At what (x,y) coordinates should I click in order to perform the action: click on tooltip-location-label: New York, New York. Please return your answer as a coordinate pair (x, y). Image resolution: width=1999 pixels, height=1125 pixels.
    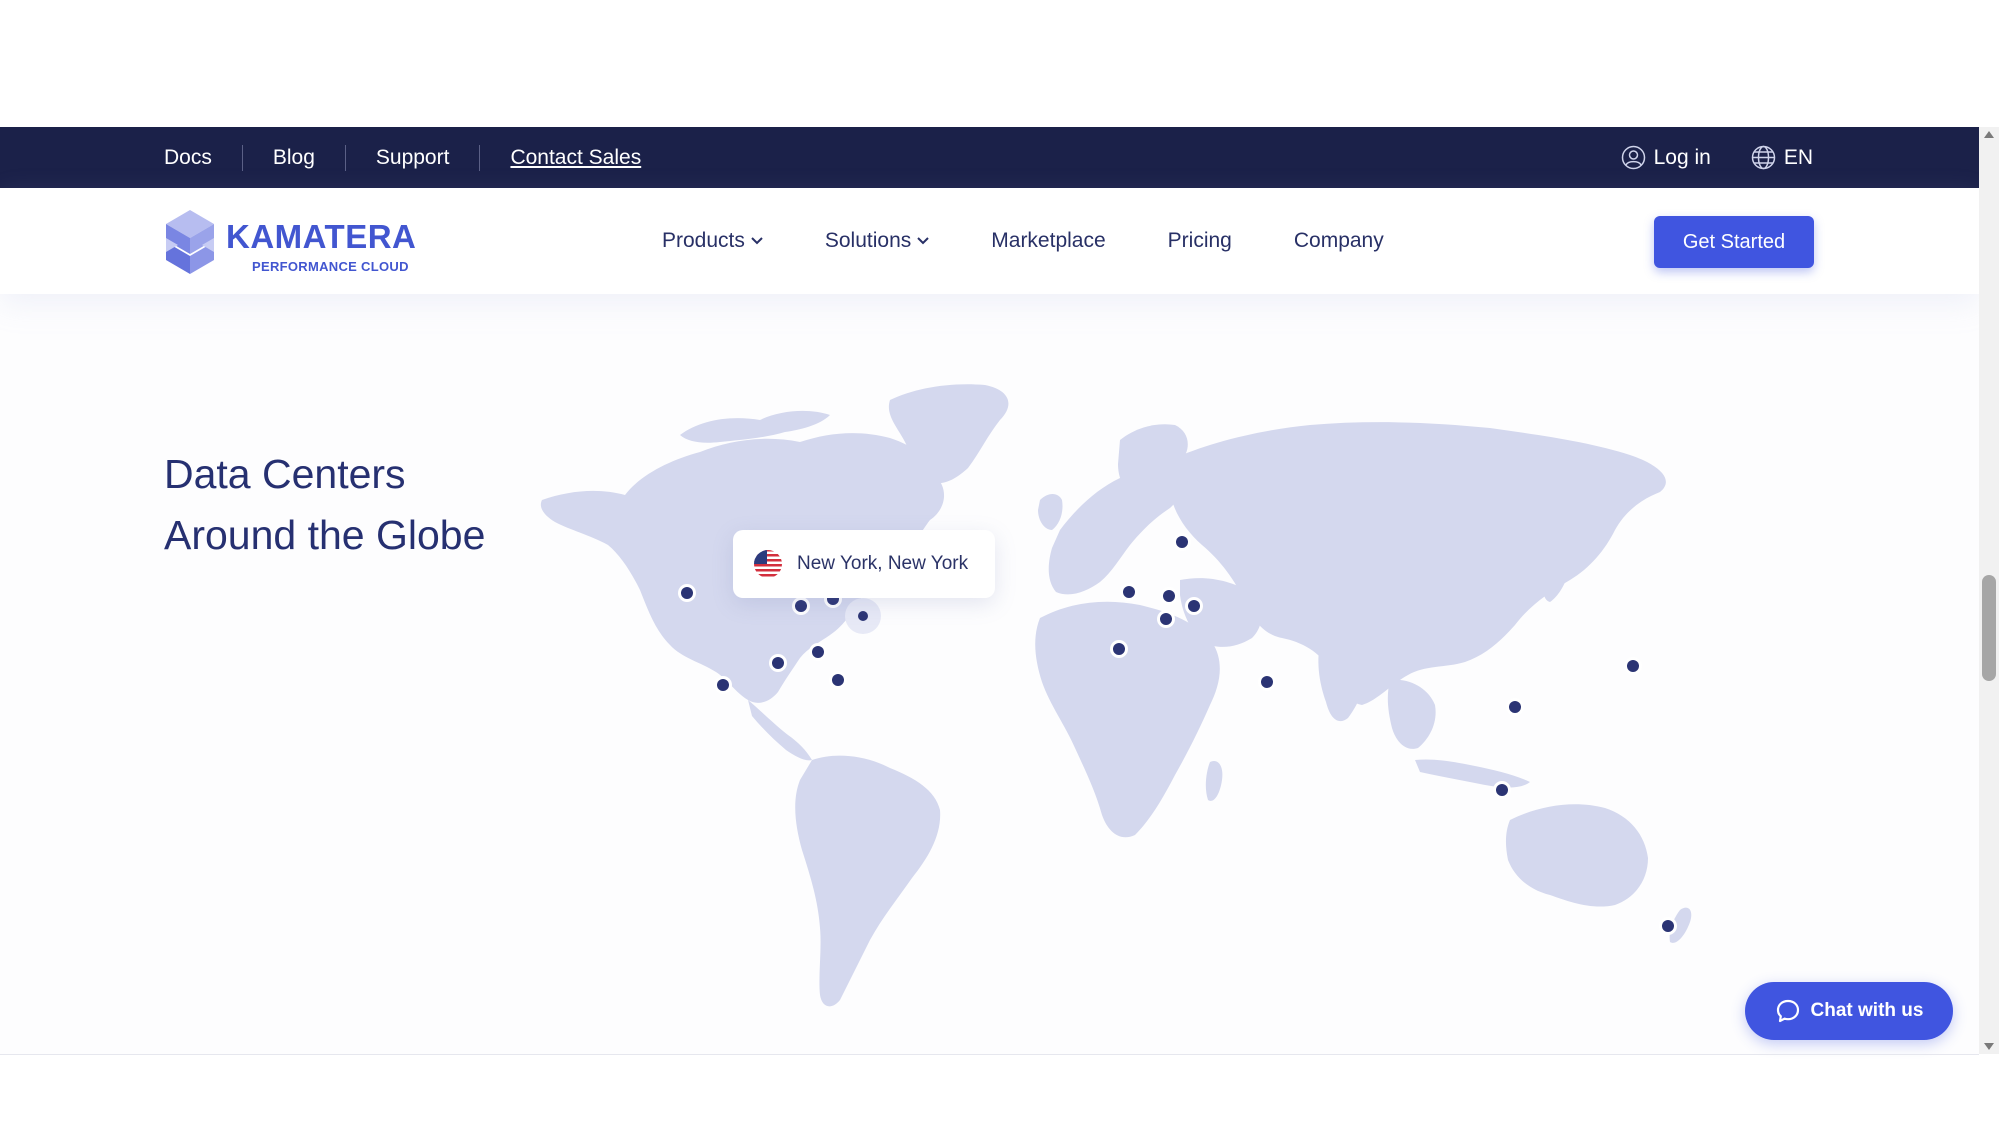
    Looking at the image, I should click on (883, 563).